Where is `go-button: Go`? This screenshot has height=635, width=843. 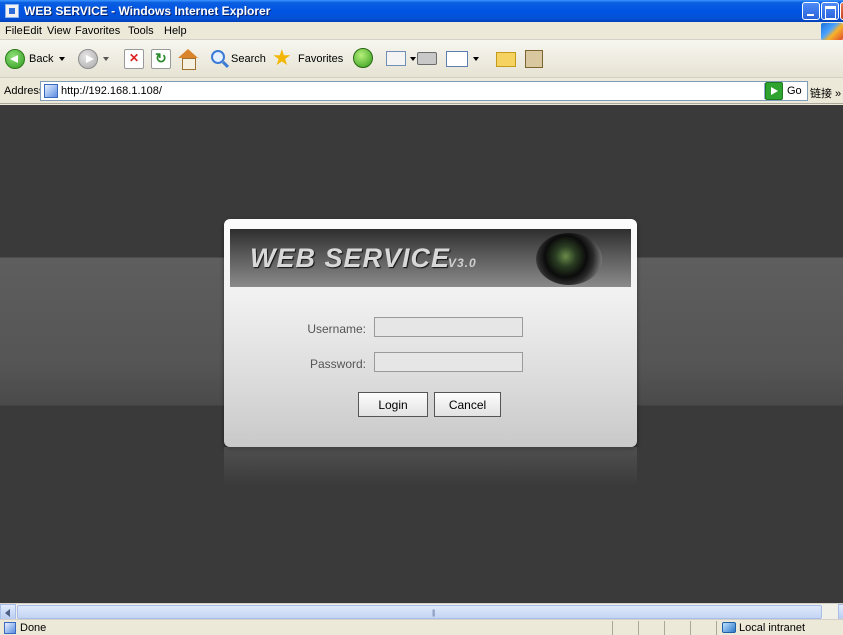 go-button: Go is located at coordinates (794, 91).